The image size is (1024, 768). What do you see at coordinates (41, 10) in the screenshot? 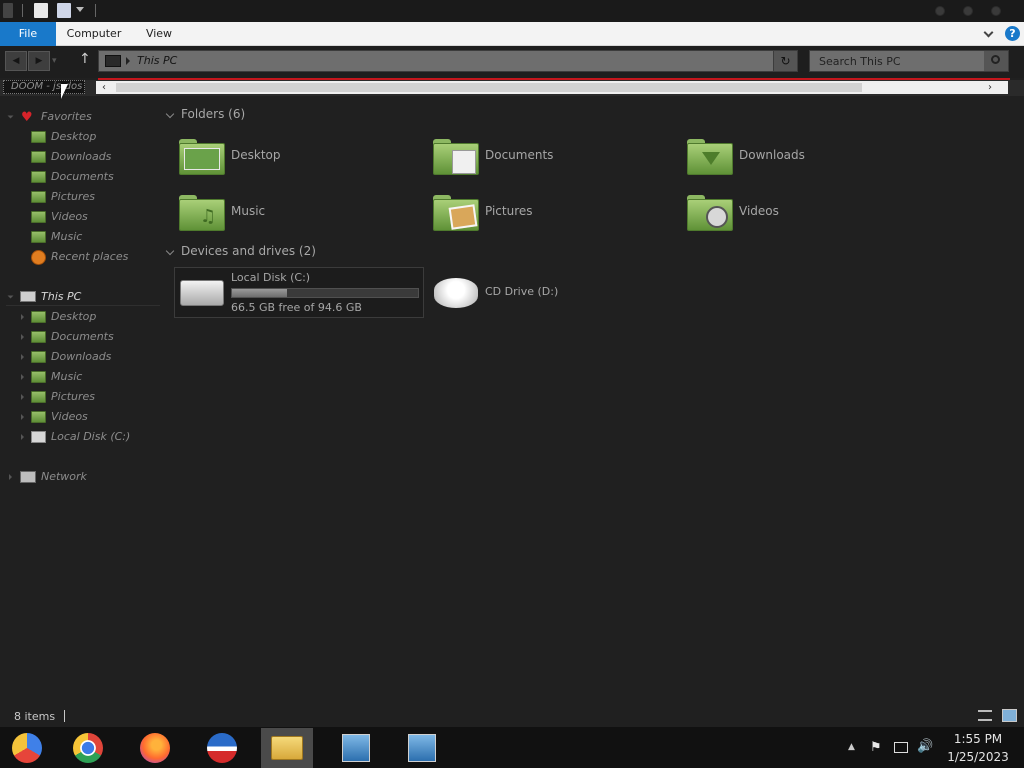
I see `properties-icon` at bounding box center [41, 10].